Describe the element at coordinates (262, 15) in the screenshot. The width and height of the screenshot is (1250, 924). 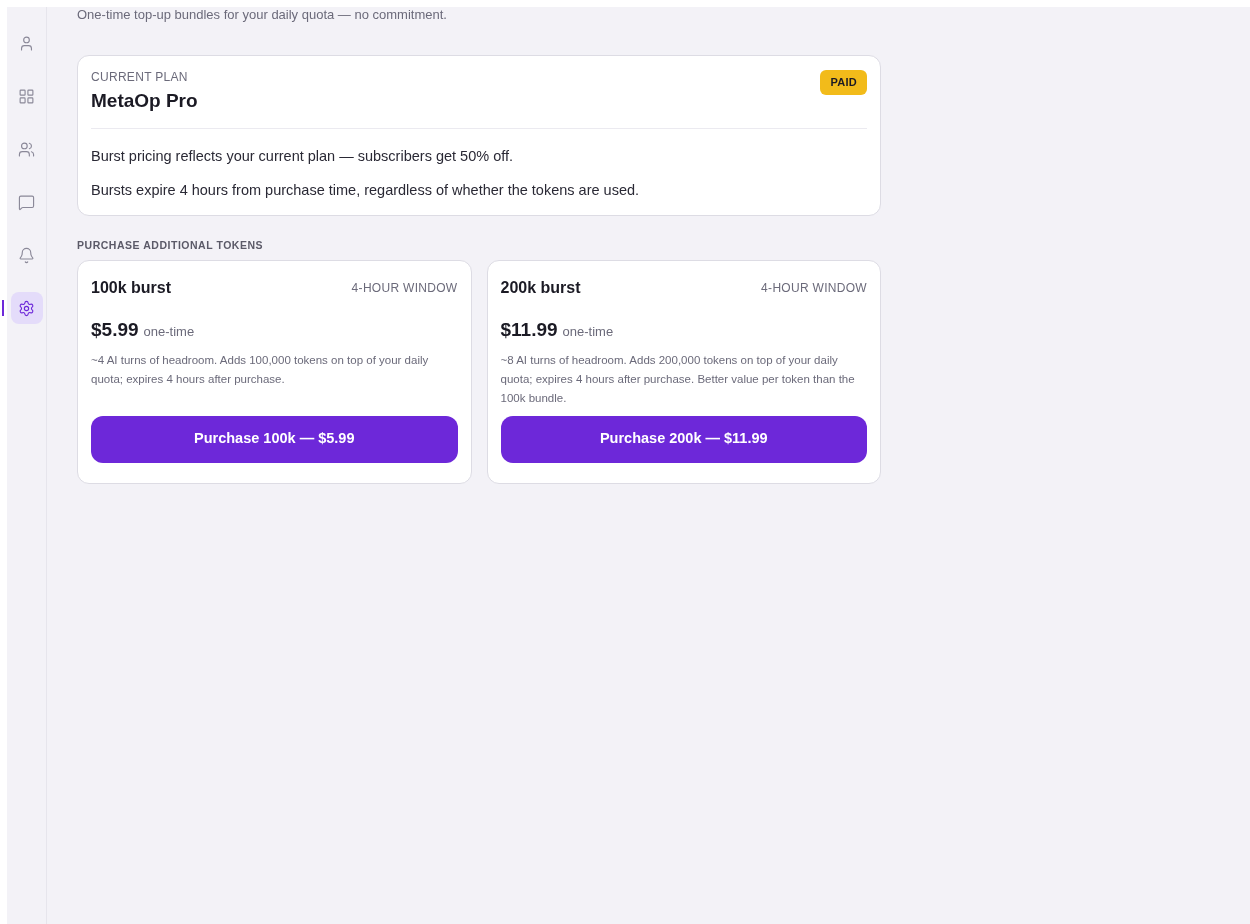
I see `page-subtitle: One-time top-up bundles for your daily quota — no commitment.` at that location.